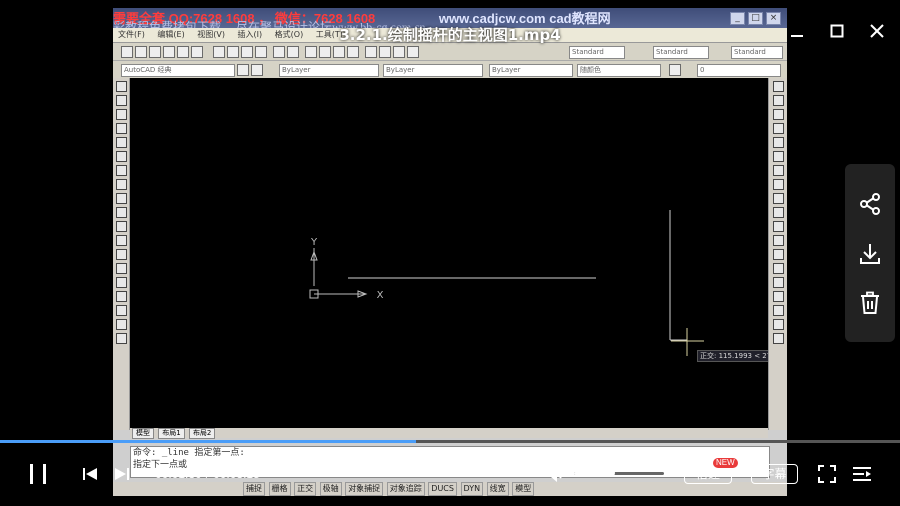 The image size is (900, 506). I want to click on playlist-icon, so click(862, 474).